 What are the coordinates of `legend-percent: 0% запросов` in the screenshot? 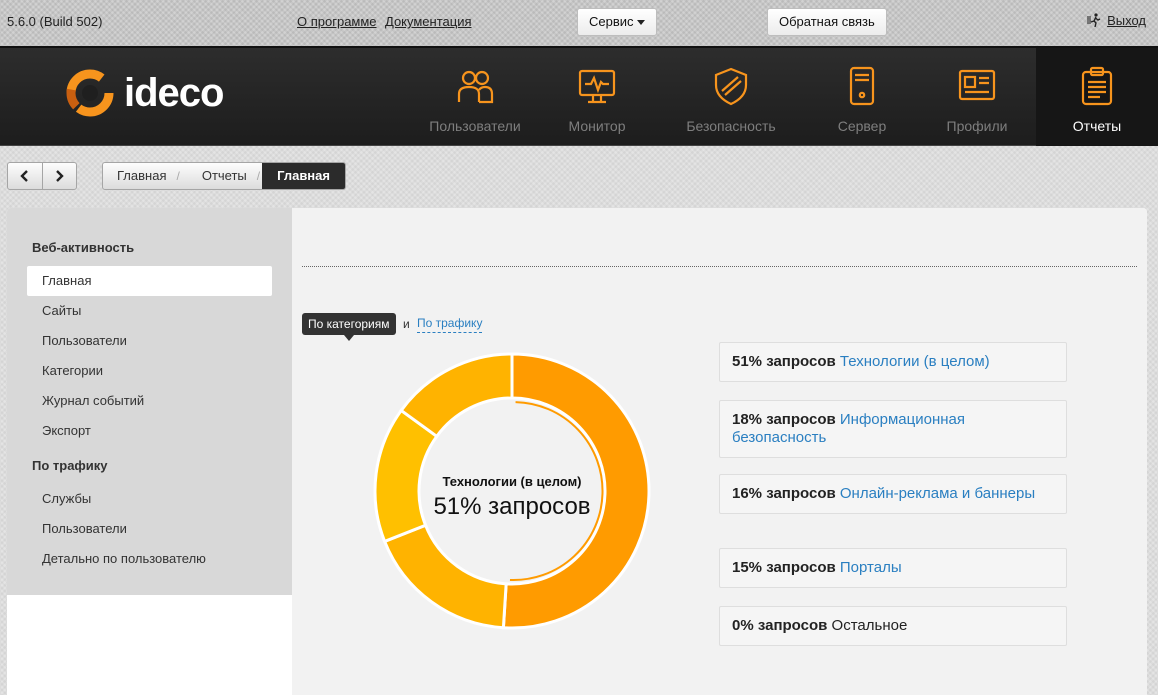 It's located at (780, 625).